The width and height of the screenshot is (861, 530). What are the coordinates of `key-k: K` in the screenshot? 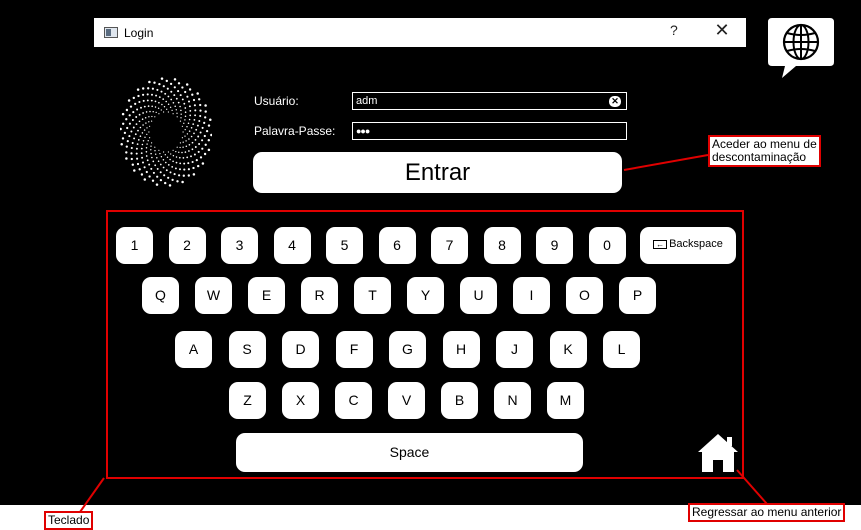 It's located at (568, 349).